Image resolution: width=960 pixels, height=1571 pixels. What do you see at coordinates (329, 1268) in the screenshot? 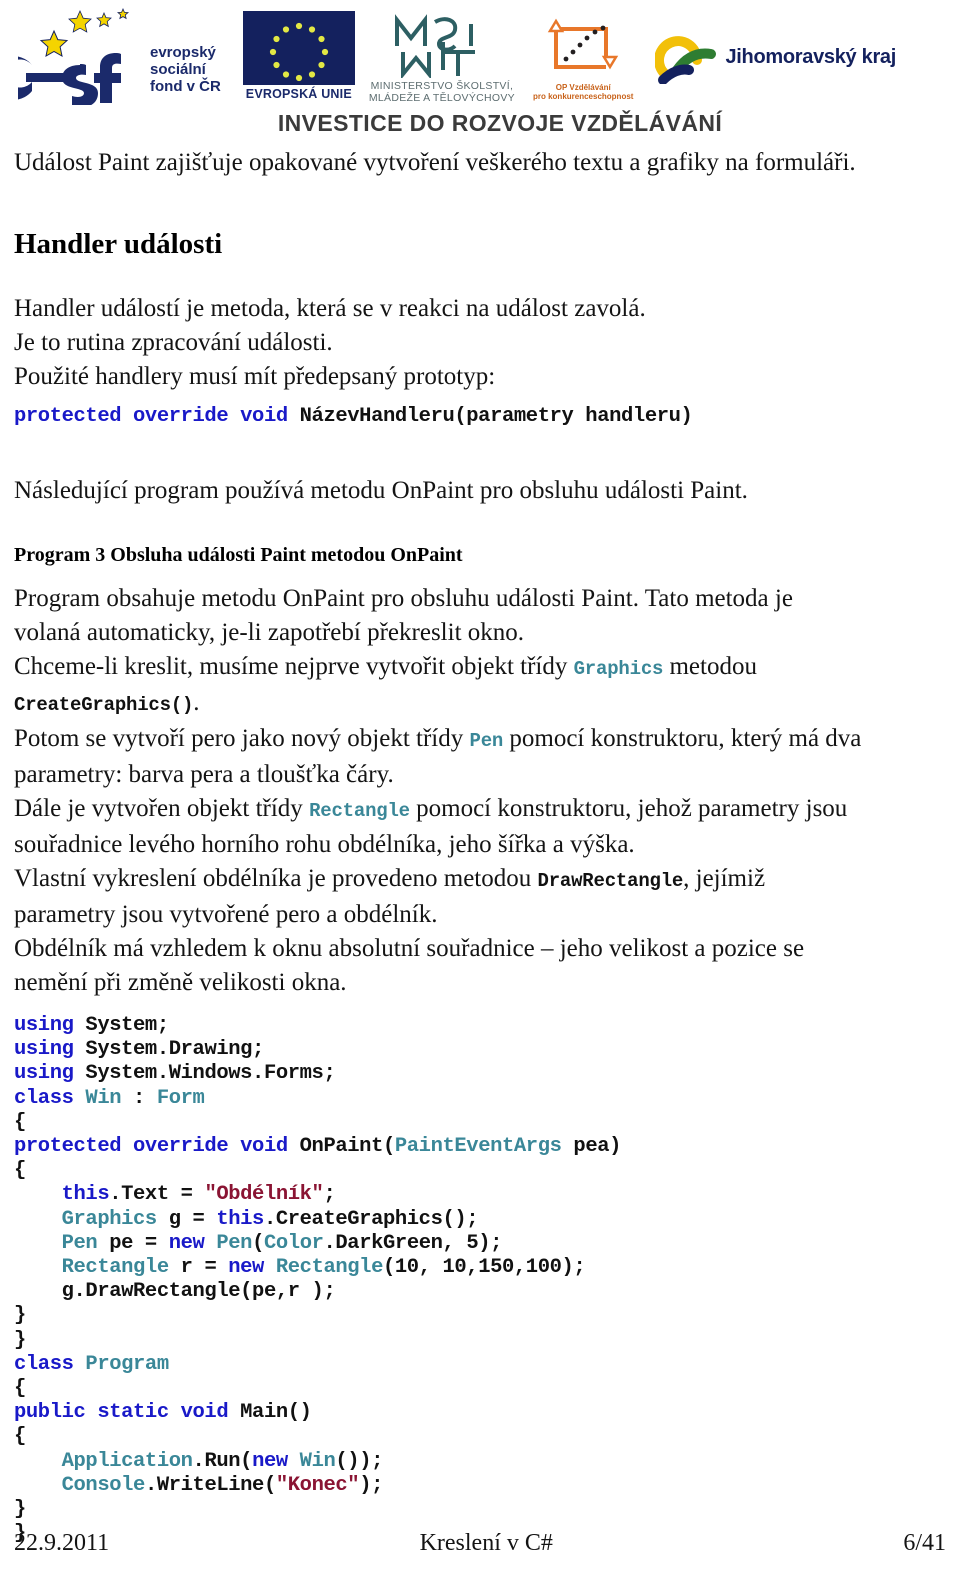
I see `code-token: Rectangle` at bounding box center [329, 1268].